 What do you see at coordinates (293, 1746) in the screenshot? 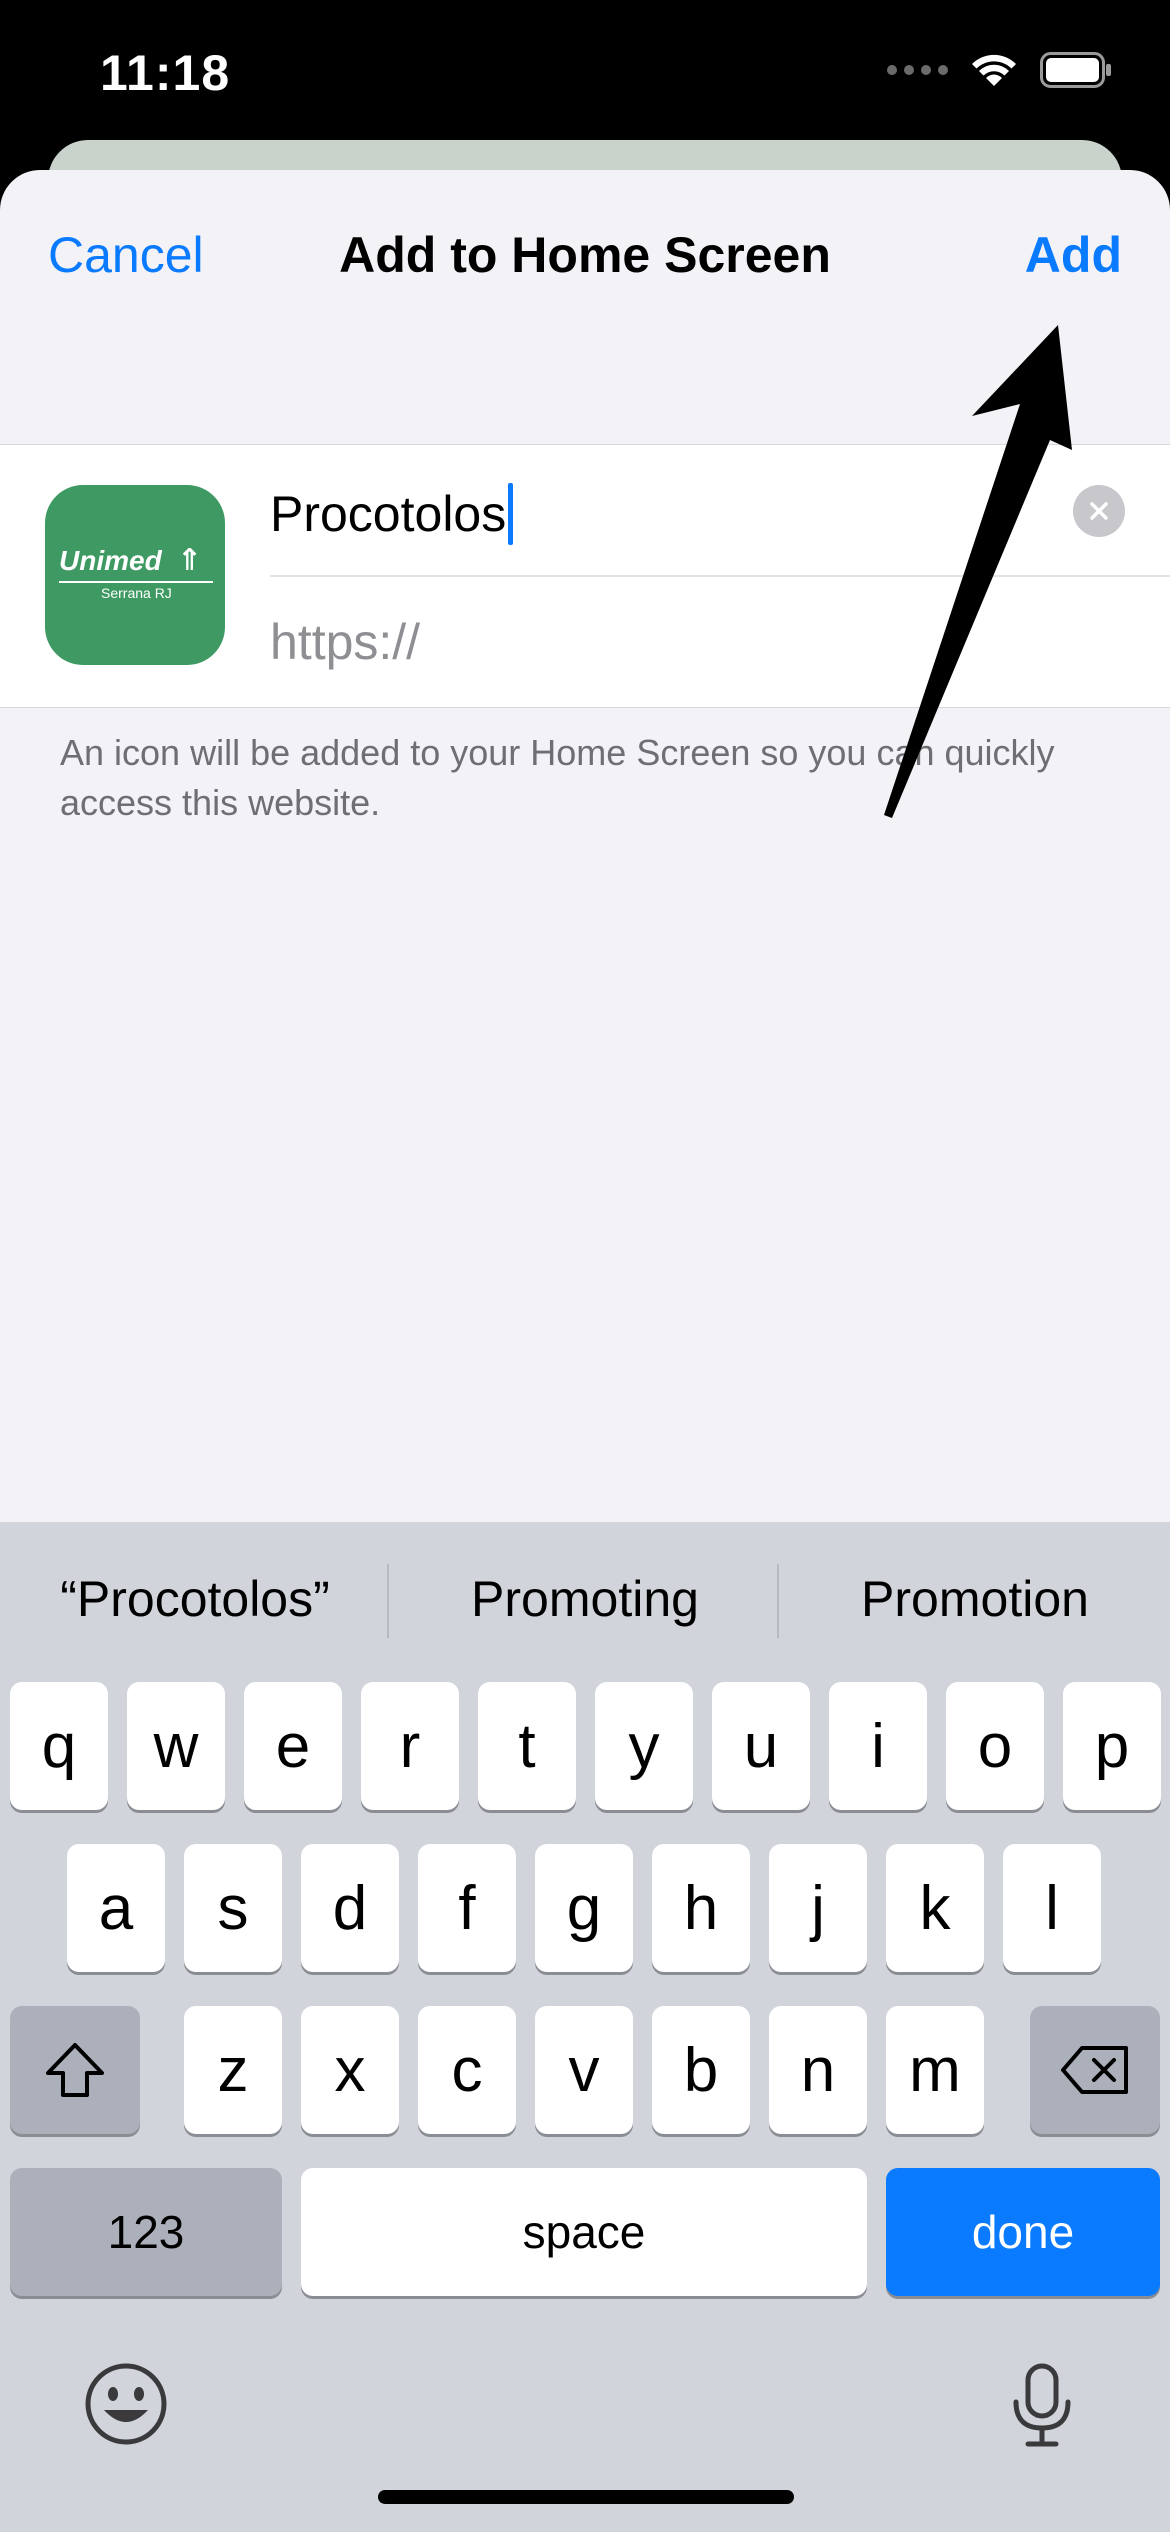
I see `key-e: e` at bounding box center [293, 1746].